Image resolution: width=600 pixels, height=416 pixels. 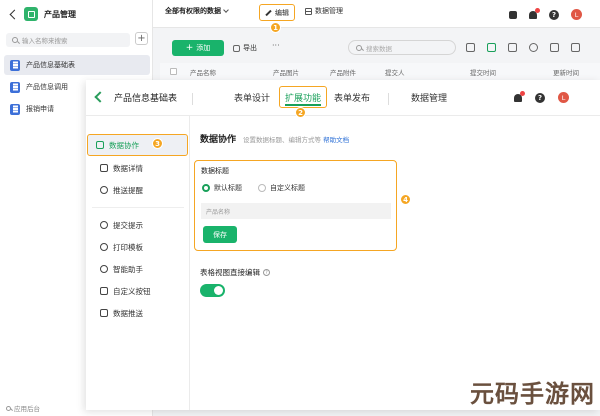 I want to click on menu-item-print-template: 打印模板, so click(x=138, y=247).